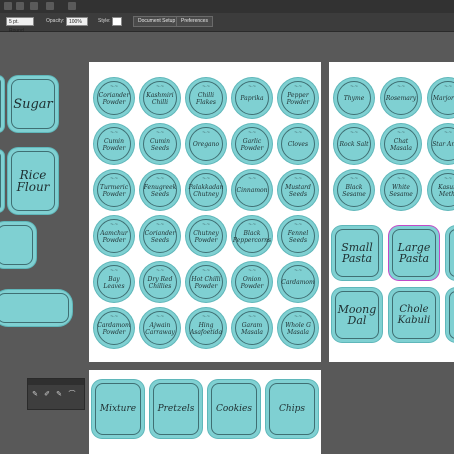 Image resolution: width=454 pixels, height=454 pixels. What do you see at coordinates (35, 395) in the screenshot?
I see `blob-brush-icon: ✎` at bounding box center [35, 395].